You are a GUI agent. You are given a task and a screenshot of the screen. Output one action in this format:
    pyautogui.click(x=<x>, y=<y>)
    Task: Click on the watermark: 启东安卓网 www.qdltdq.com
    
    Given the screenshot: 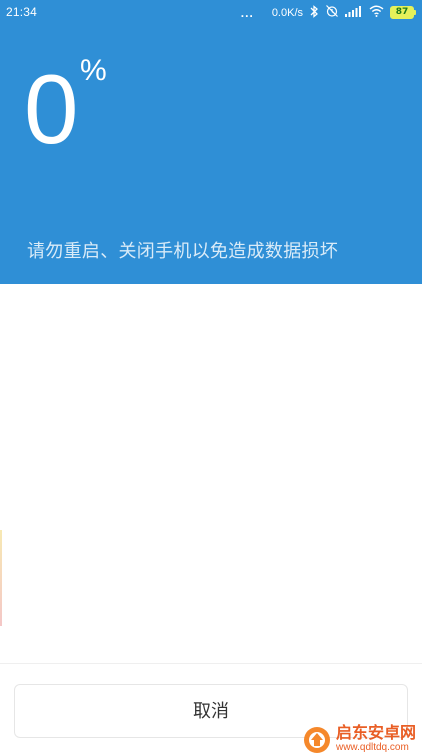 What is the action you would take?
    pyautogui.click(x=359, y=739)
    